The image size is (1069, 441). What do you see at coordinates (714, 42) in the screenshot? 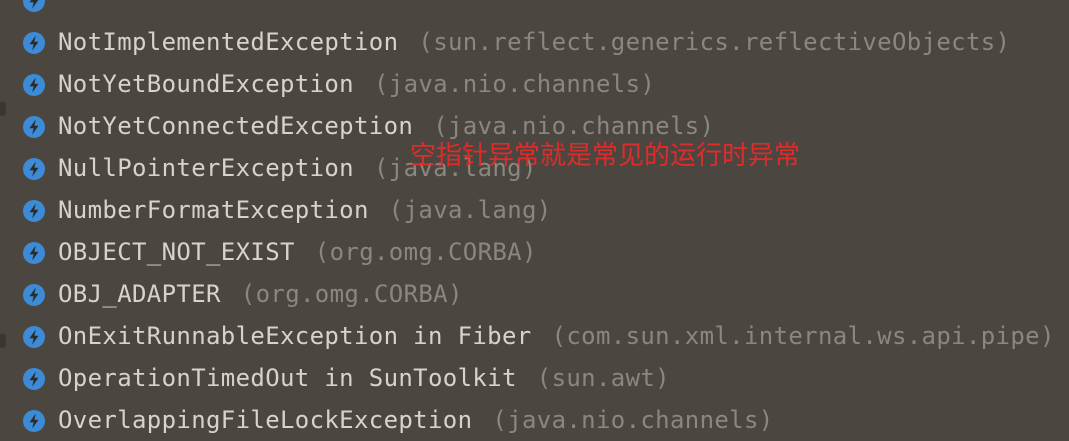
I see `item-package: (sun.reflect.generics.reflectiveObjects)` at bounding box center [714, 42].